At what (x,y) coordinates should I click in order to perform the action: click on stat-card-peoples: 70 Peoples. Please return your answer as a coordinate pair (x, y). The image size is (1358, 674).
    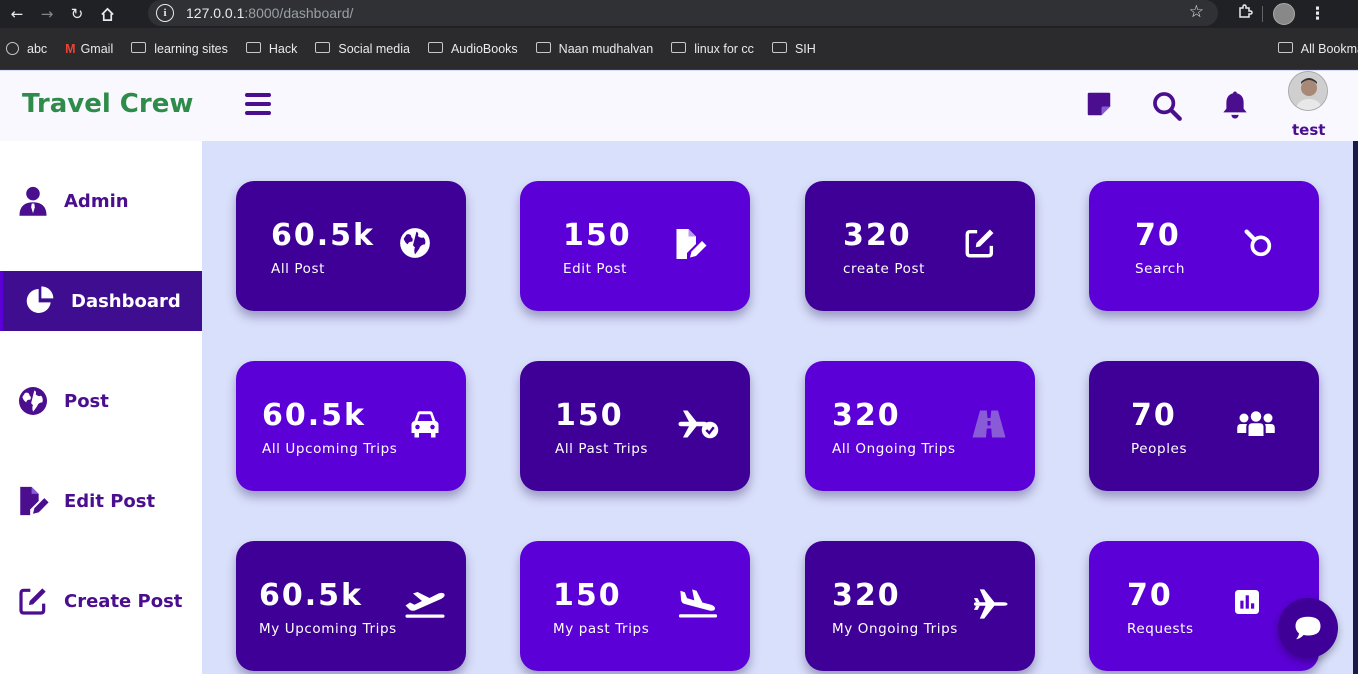
    Looking at the image, I should click on (1204, 426).